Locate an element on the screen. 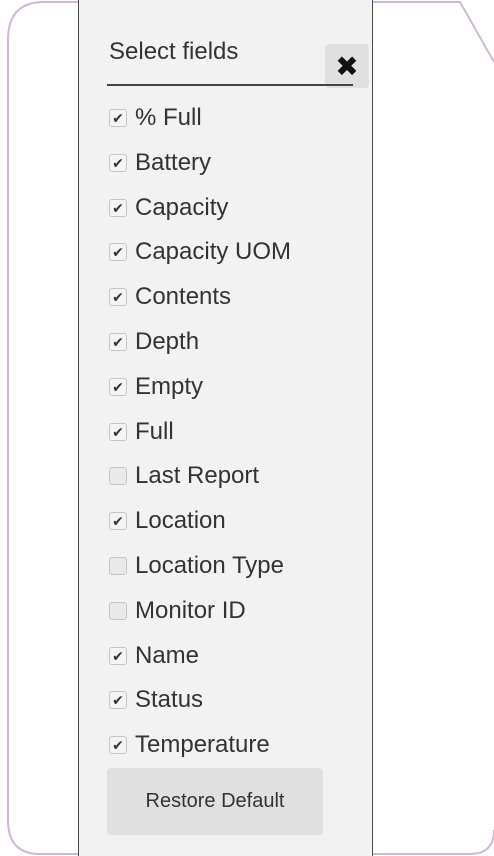 This screenshot has width=494, height=856. field-label: Status is located at coordinates (169, 700).